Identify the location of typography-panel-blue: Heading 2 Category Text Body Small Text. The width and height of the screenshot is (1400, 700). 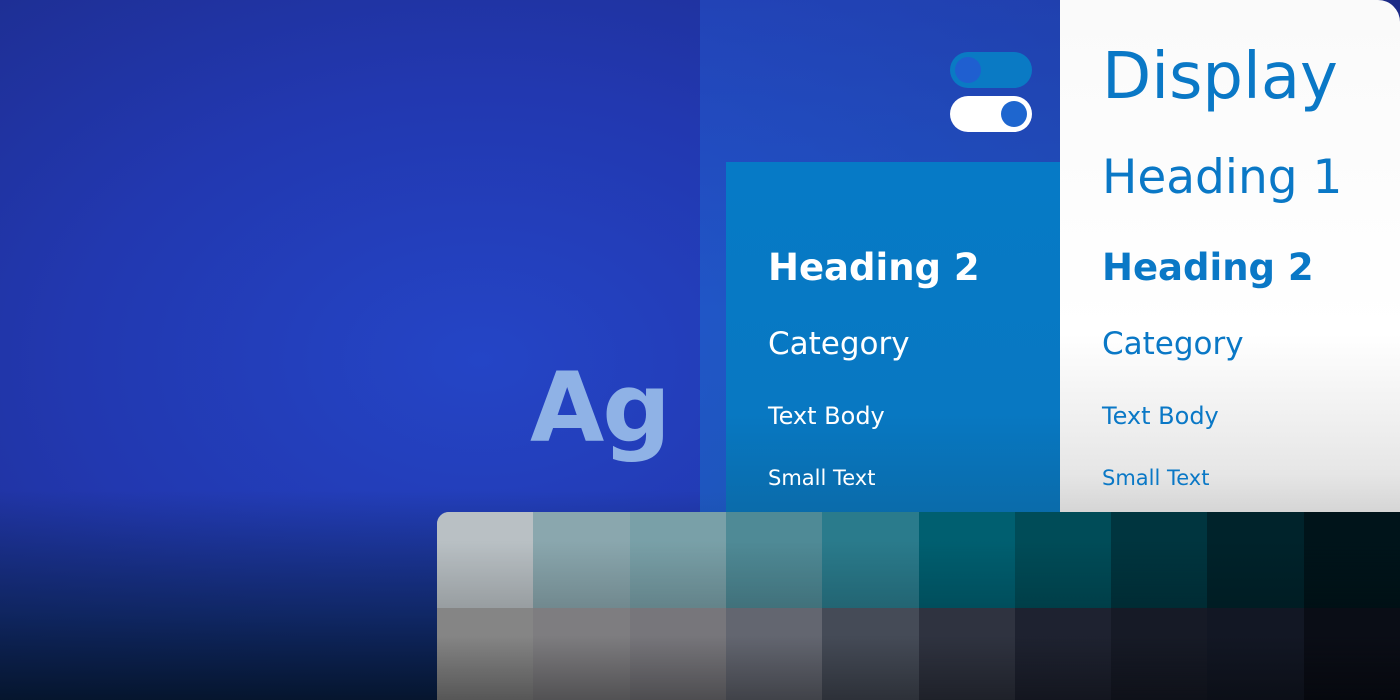
(893, 342).